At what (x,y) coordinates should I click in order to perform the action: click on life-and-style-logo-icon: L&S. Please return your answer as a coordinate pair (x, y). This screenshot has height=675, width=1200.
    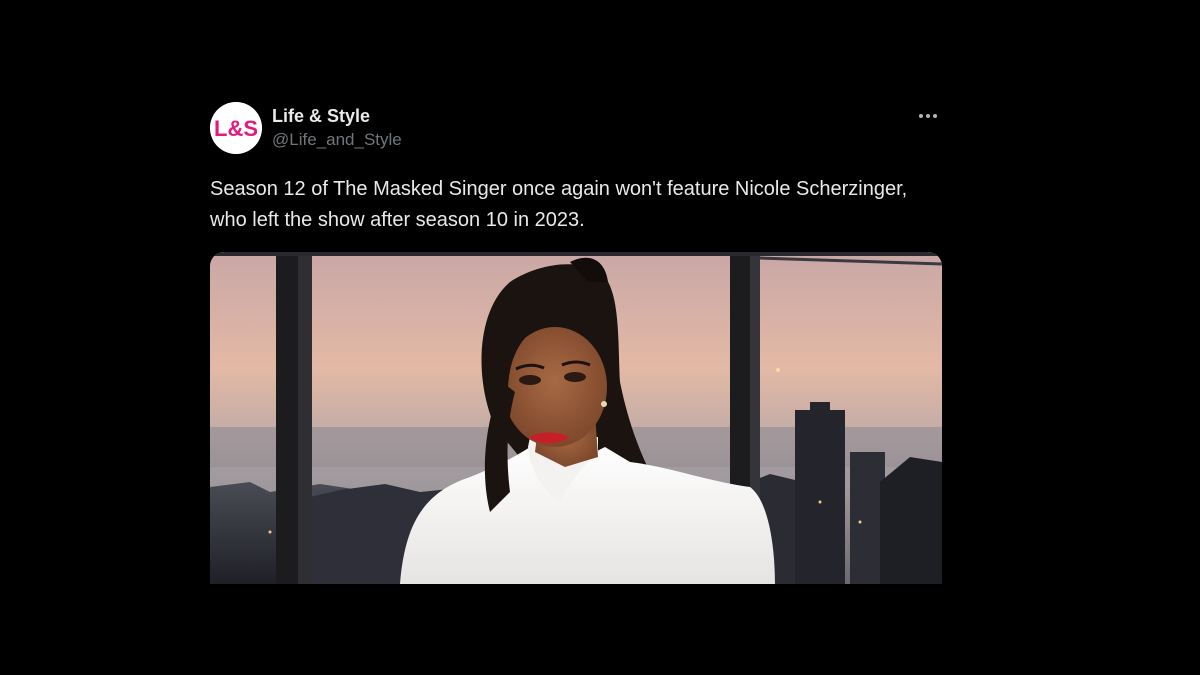
    Looking at the image, I should click on (236, 128).